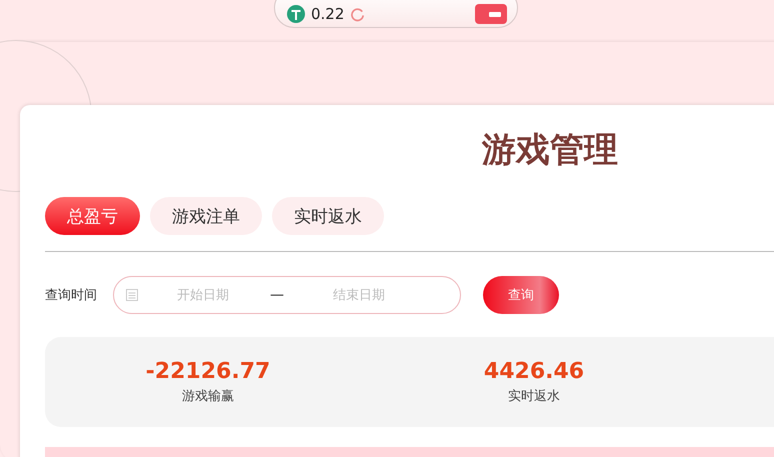  Describe the element at coordinates (358, 14) in the screenshot. I see `refresh-icon` at that location.